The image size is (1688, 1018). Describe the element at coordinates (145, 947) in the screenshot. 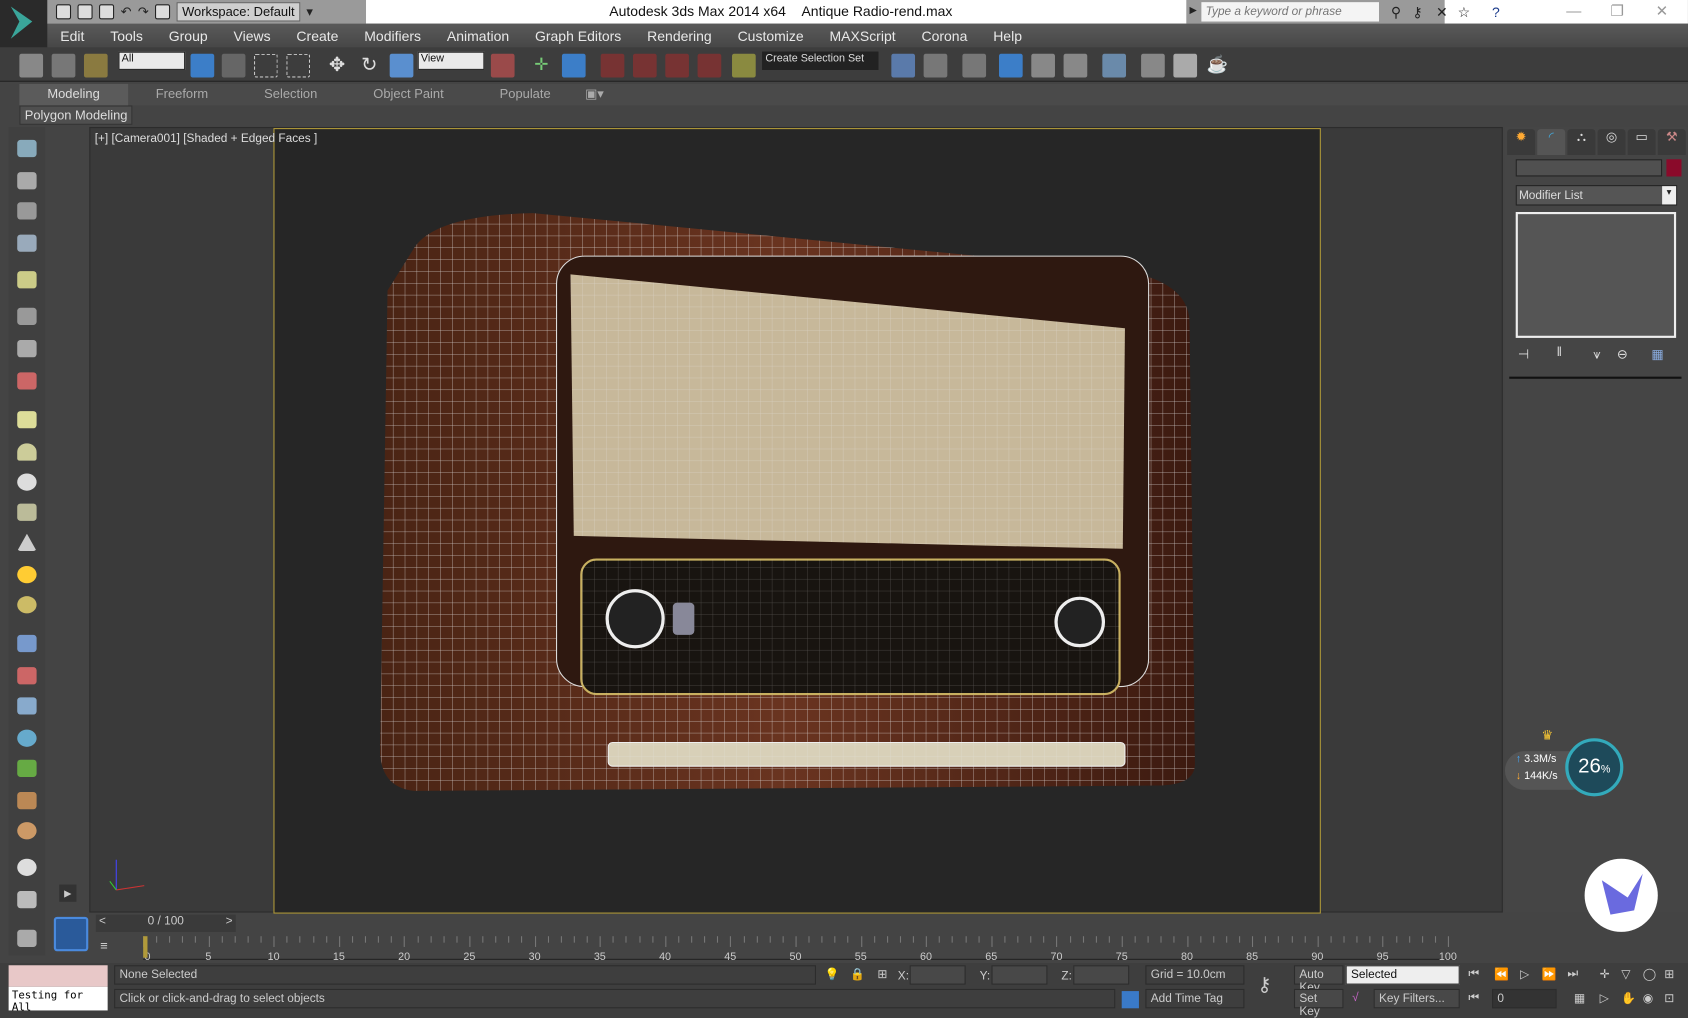

I see `time-slider-handle` at that location.